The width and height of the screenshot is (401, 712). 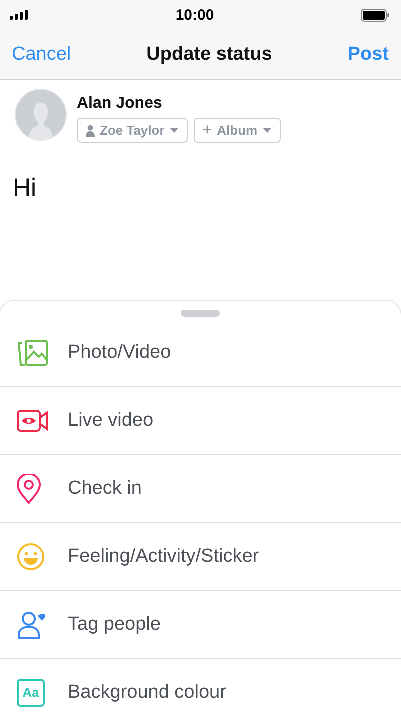 I want to click on action-row: Aa Background colour, so click(x=200, y=685).